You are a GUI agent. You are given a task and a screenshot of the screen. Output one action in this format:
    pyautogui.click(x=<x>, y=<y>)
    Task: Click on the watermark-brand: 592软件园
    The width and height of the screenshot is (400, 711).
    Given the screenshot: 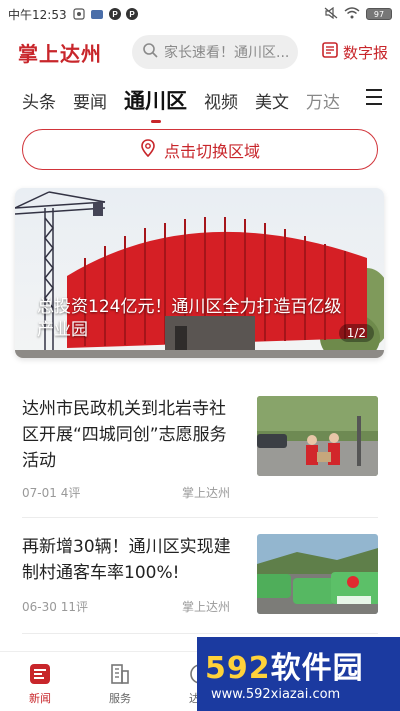 What is the action you would take?
    pyautogui.click(x=284, y=665)
    